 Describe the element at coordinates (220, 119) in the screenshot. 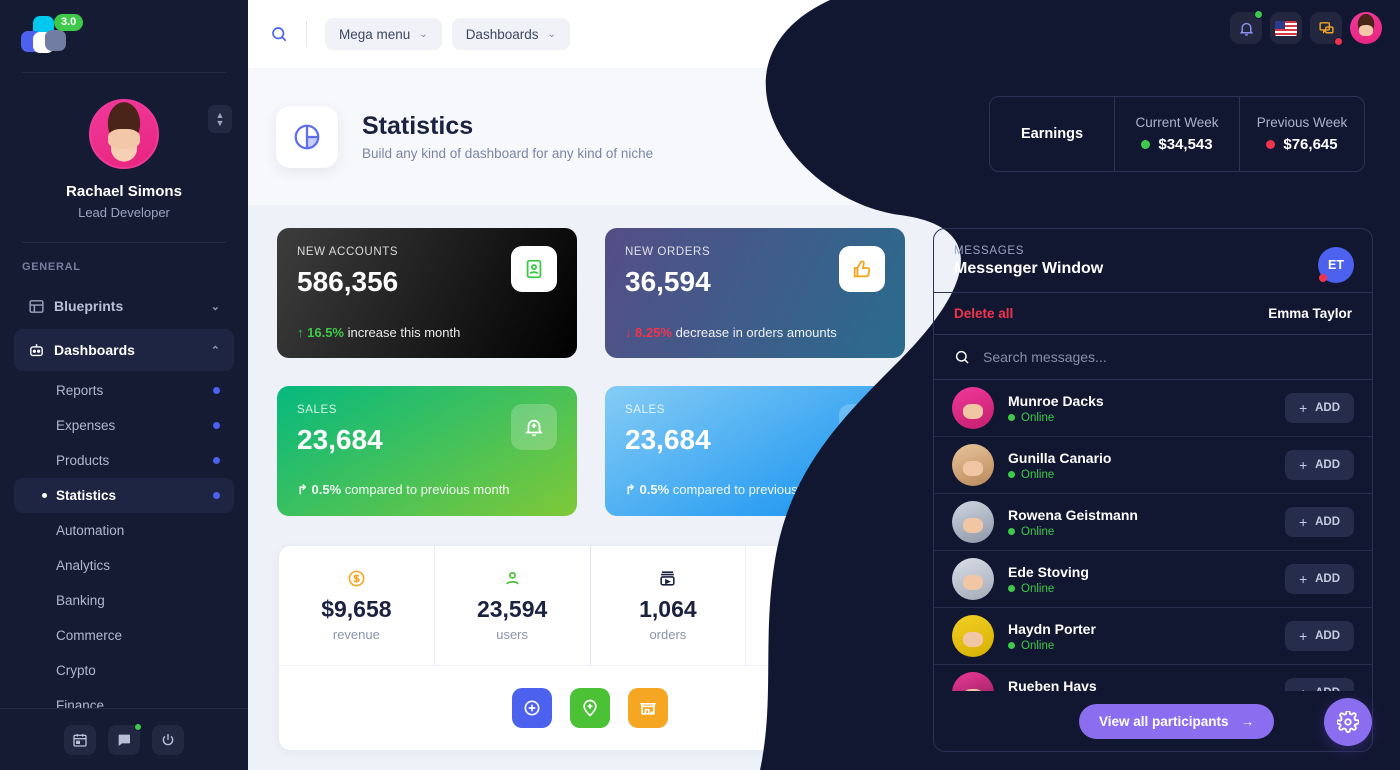

I see `profile-switch-button: ▲ ▼` at that location.